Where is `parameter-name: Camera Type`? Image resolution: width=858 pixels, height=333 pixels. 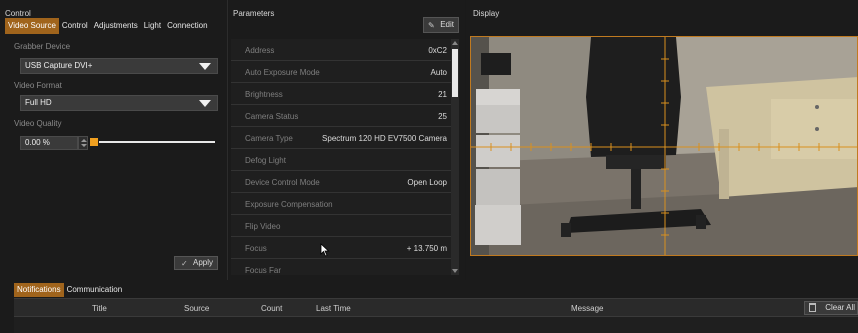
parameter-name: Camera Type is located at coordinates (269, 138).